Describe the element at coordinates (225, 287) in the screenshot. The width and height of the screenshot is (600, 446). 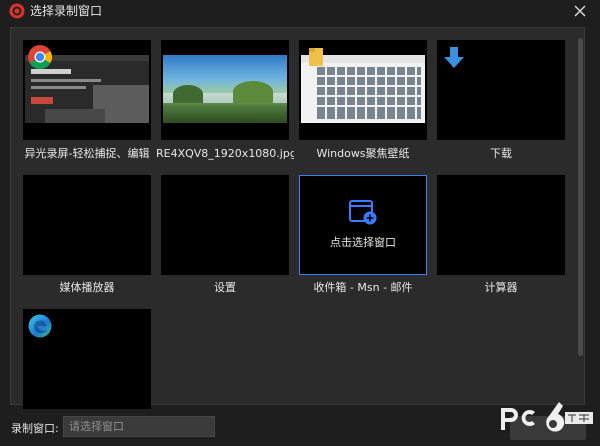
I see `window-label-5: 设置` at that location.